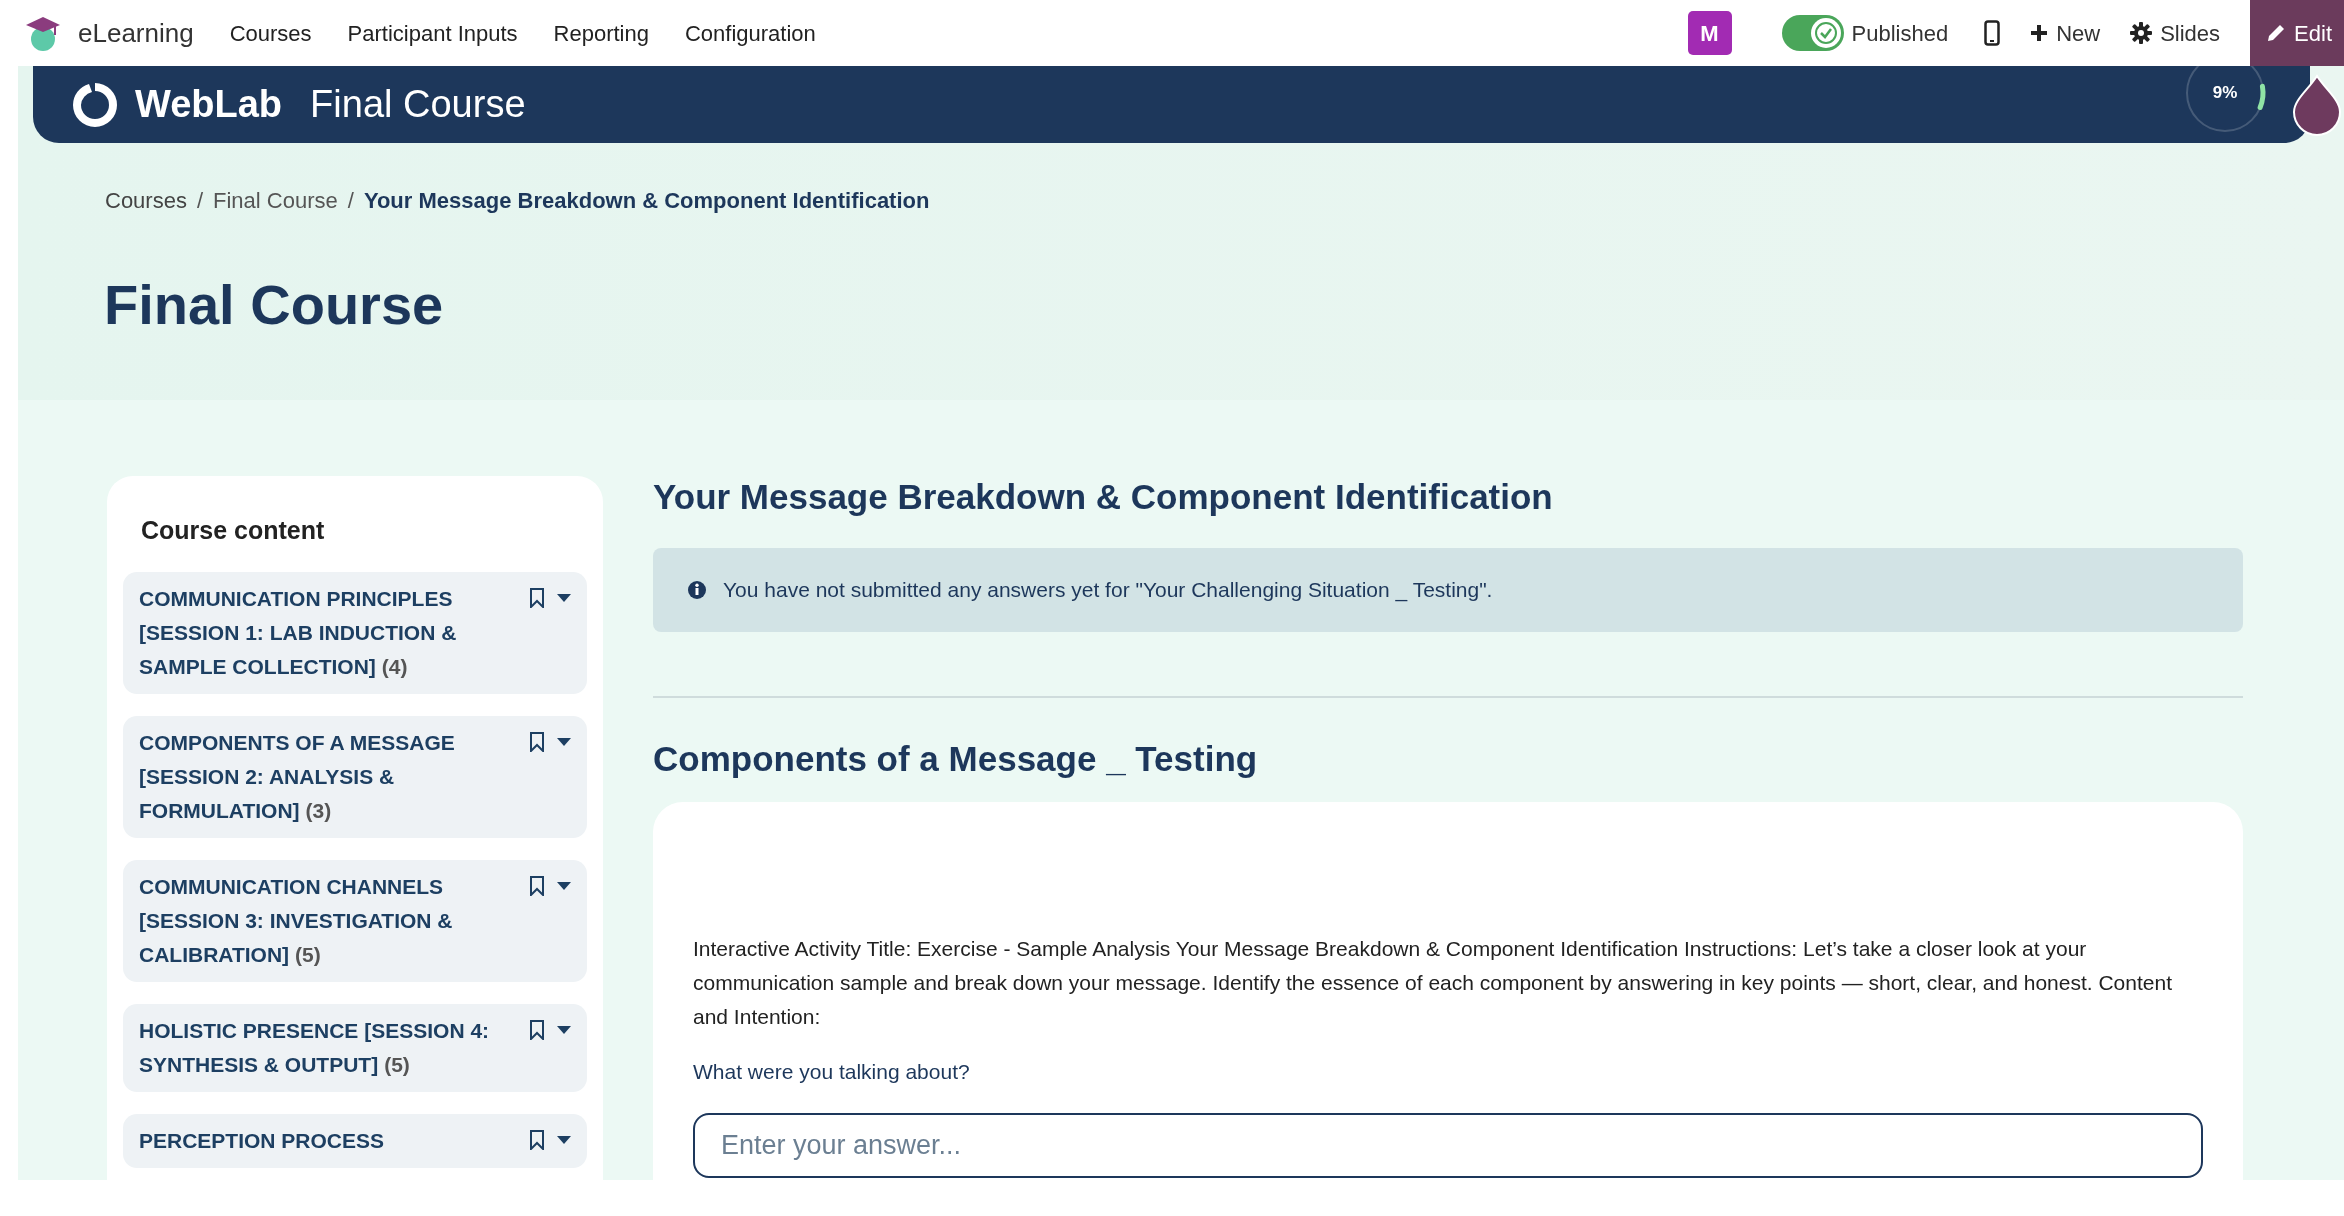 This screenshot has width=2344, height=1216. I want to click on settings-icon, so click(2141, 33).